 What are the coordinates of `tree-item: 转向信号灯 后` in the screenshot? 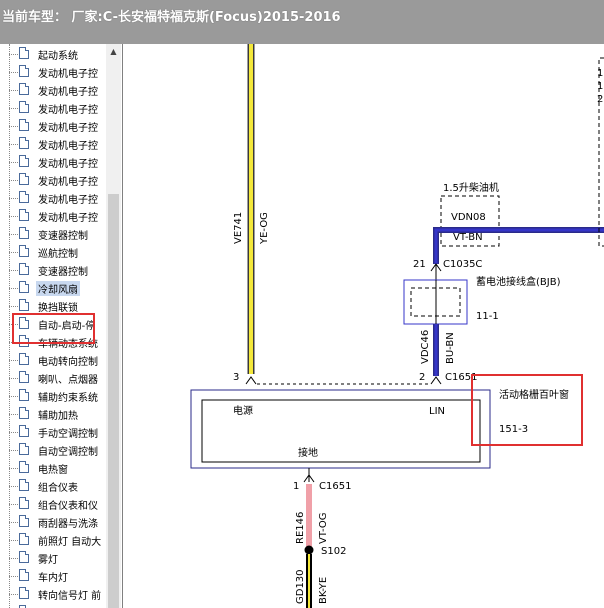 It's located at (53, 605).